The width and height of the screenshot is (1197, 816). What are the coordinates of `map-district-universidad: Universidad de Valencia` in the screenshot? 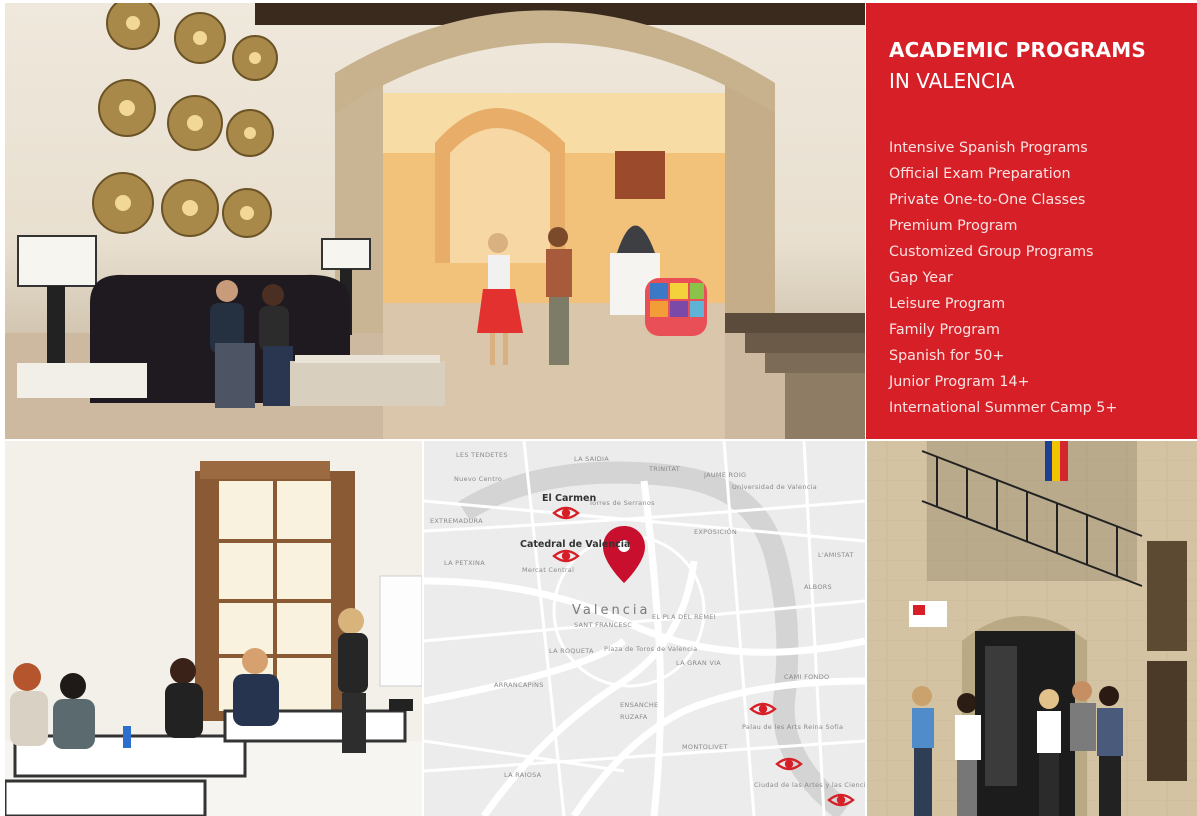 It's located at (774, 487).